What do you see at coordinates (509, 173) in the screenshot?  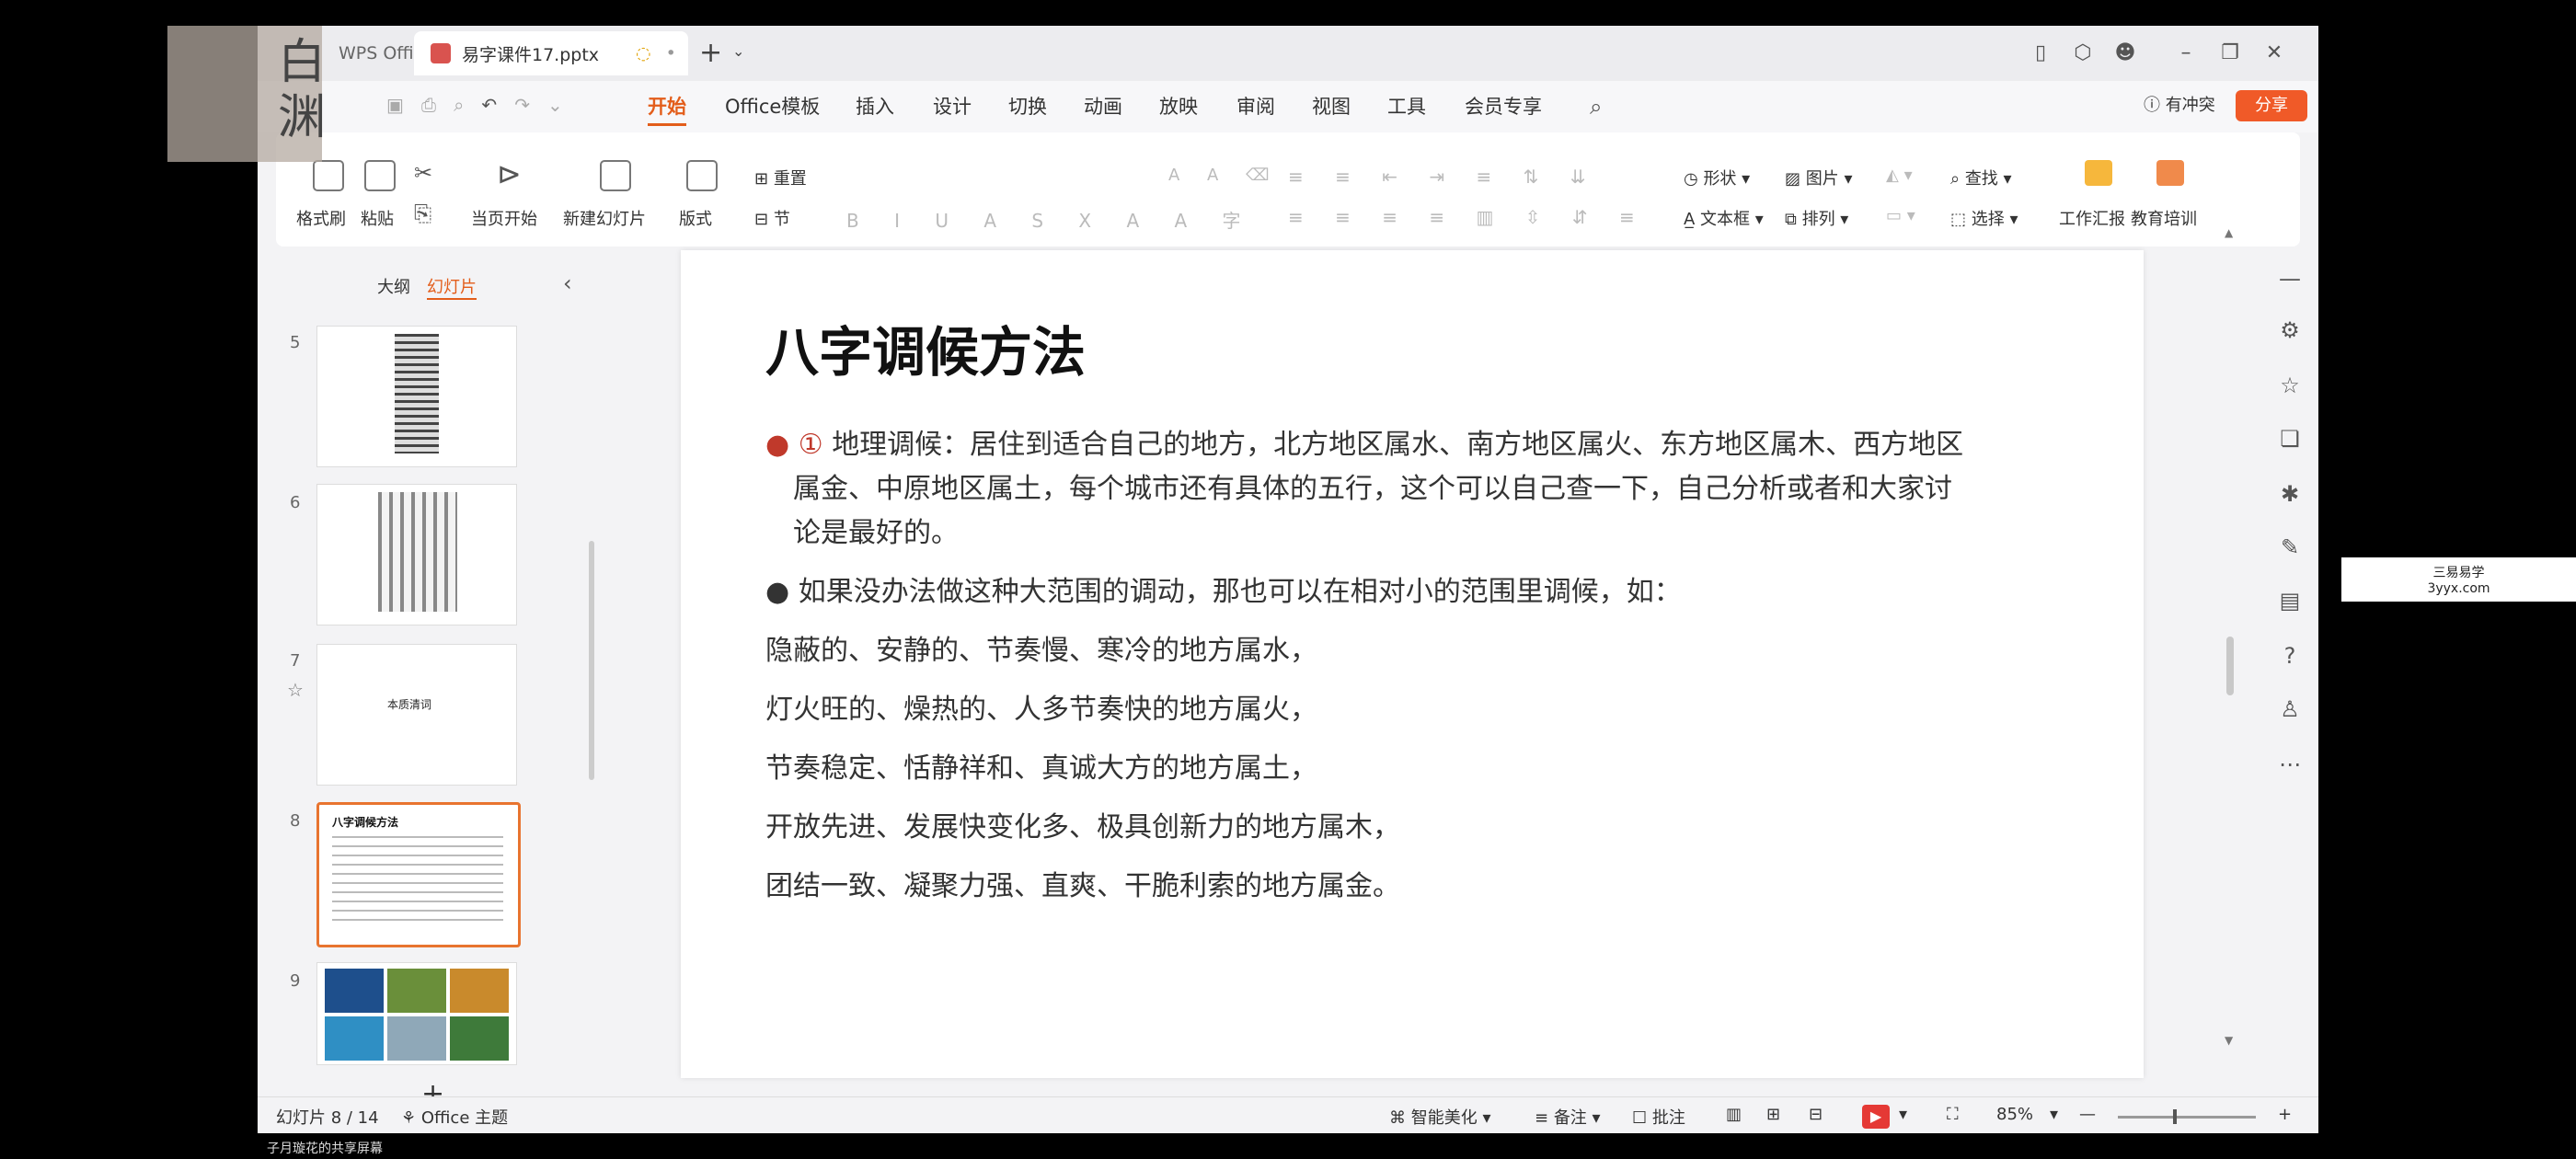 I see `play-circle-icon: ⊳` at bounding box center [509, 173].